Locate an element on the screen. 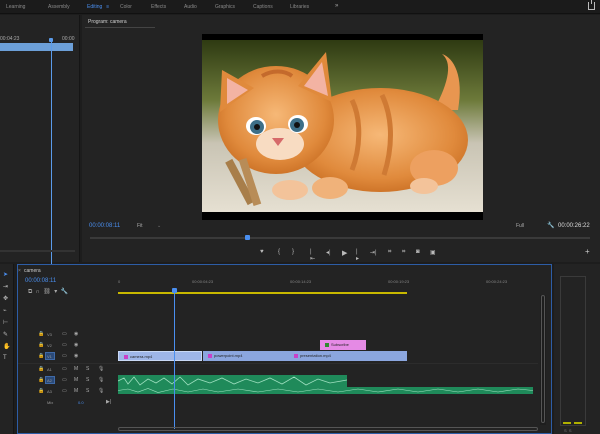 The image size is (600, 434). audio-clip-a2 is located at coordinates (325, 390).